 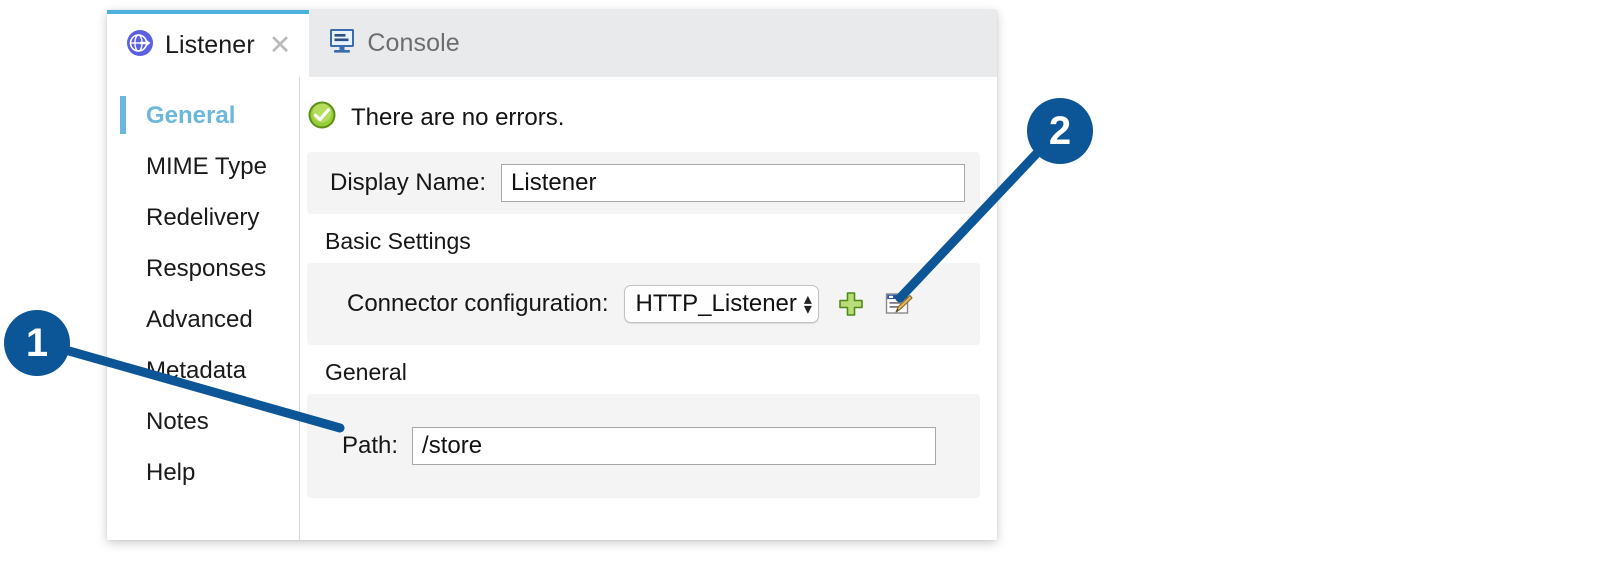 What do you see at coordinates (366, 372) in the screenshot?
I see `general-section-title: General` at bounding box center [366, 372].